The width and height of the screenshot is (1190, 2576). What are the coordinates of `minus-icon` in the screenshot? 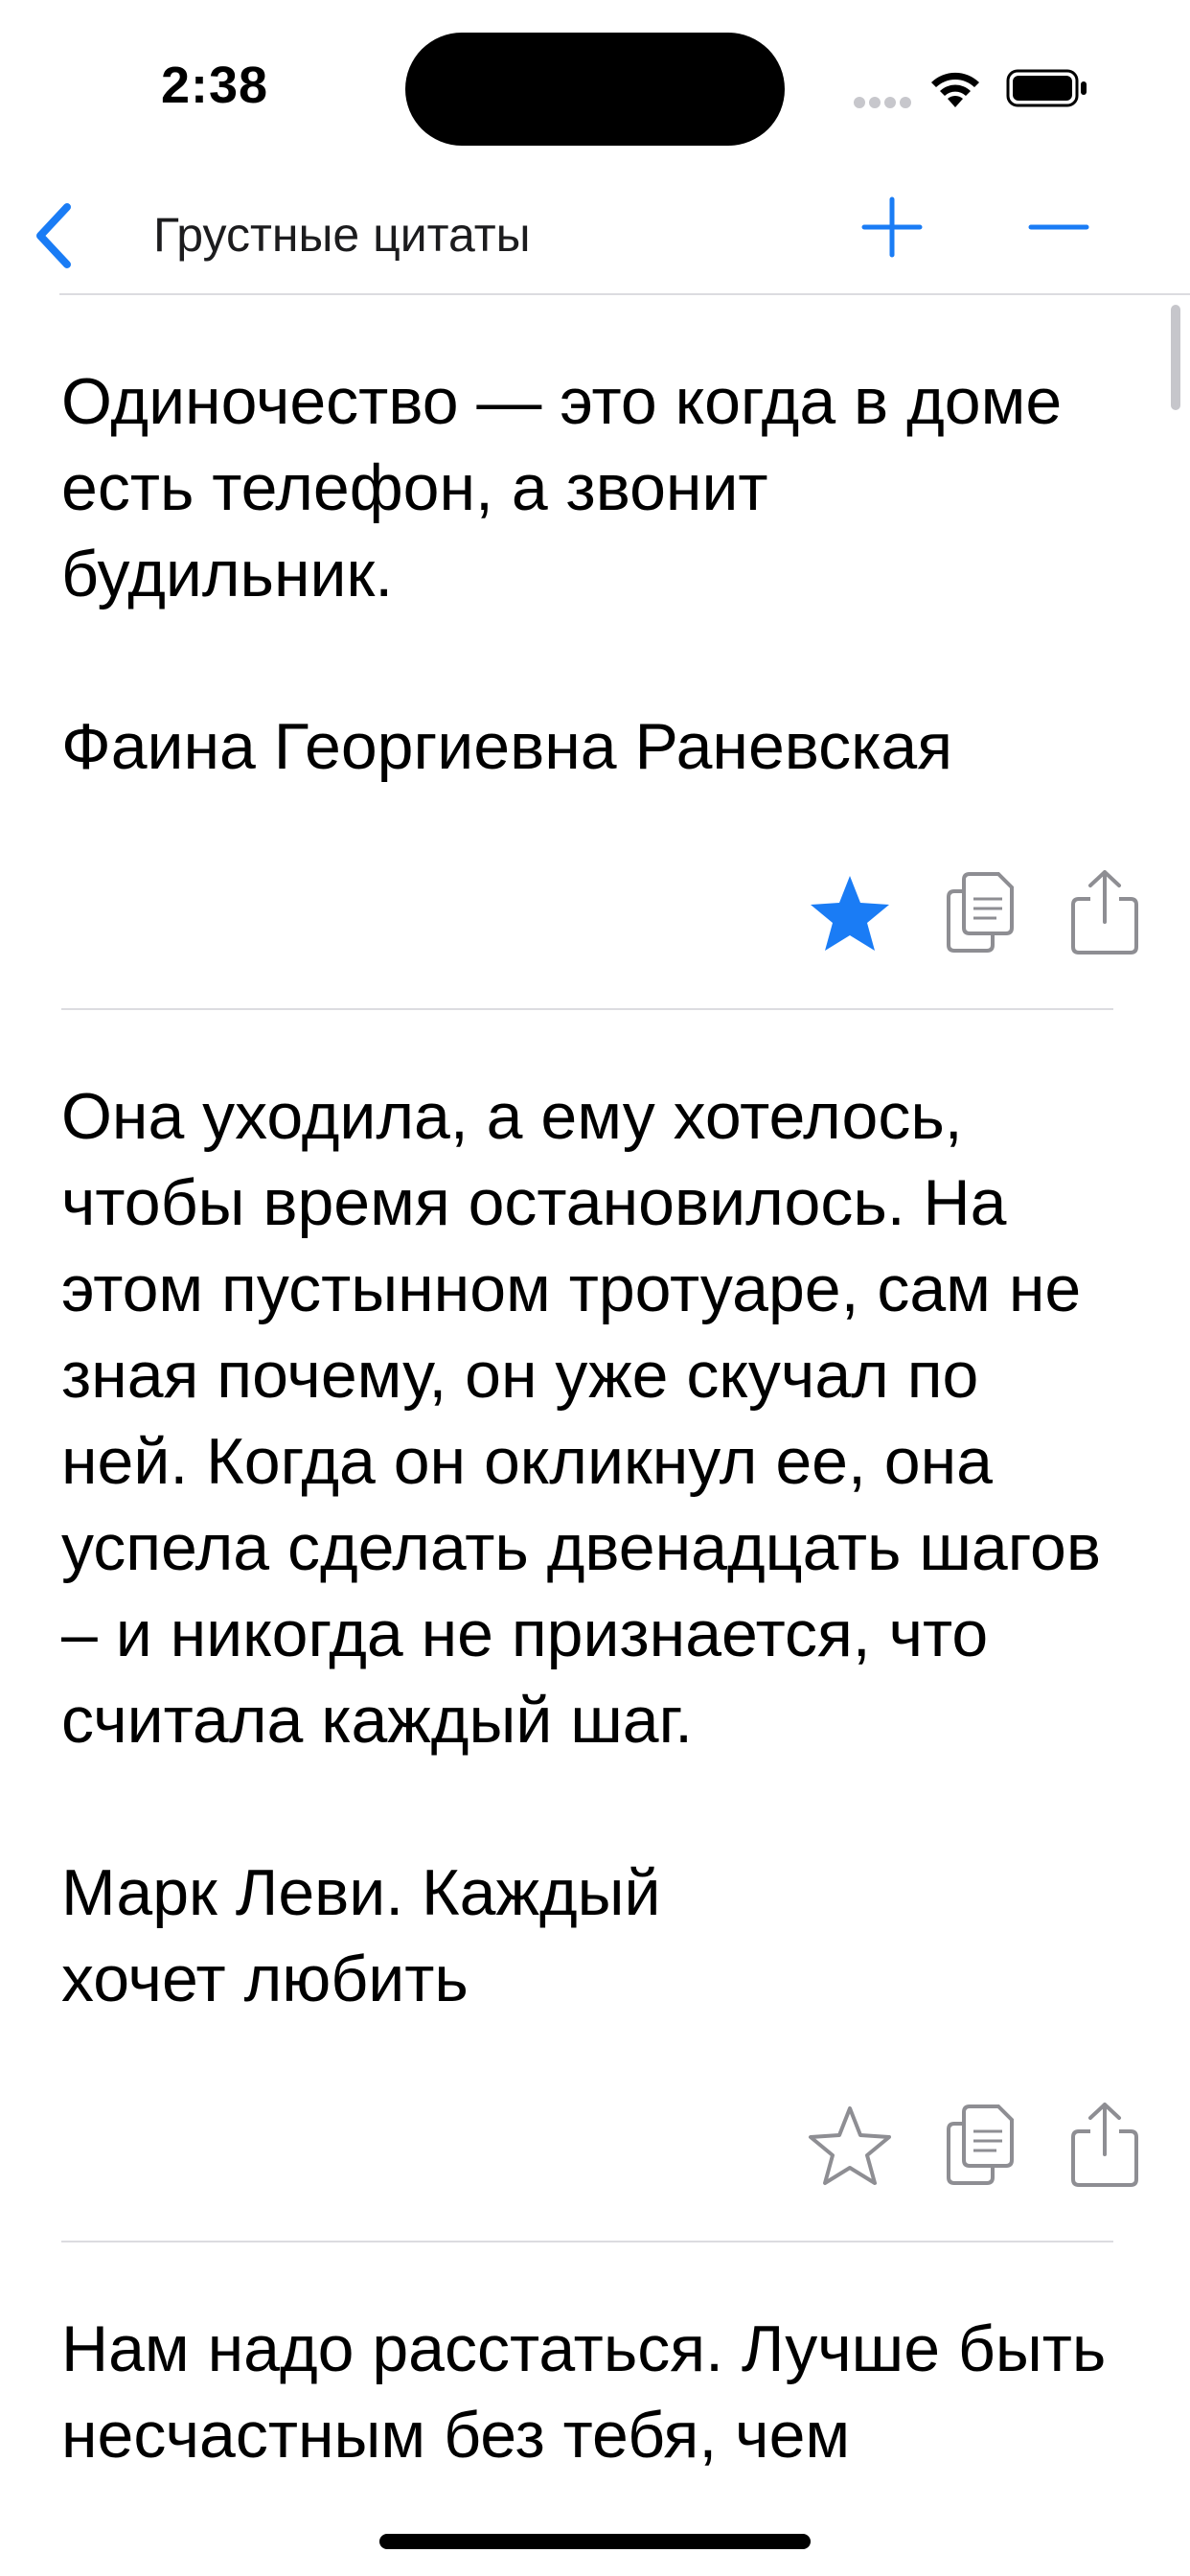 It's located at (1059, 228).